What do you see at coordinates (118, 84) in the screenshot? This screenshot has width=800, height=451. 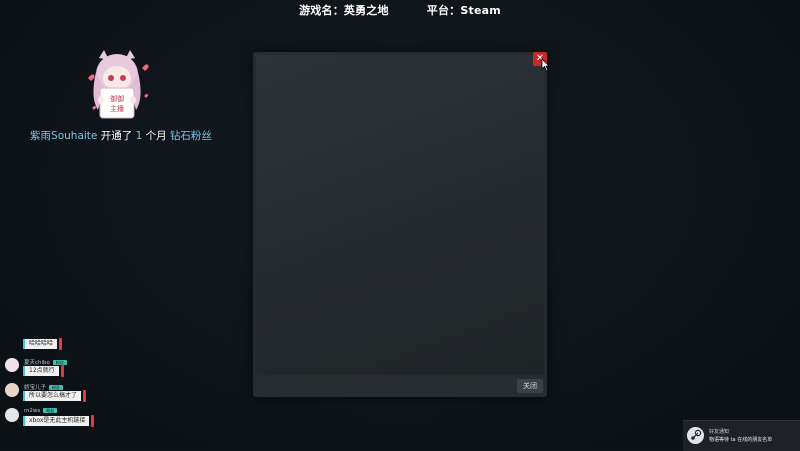 I see `mascot-image: 御御 主播` at bounding box center [118, 84].